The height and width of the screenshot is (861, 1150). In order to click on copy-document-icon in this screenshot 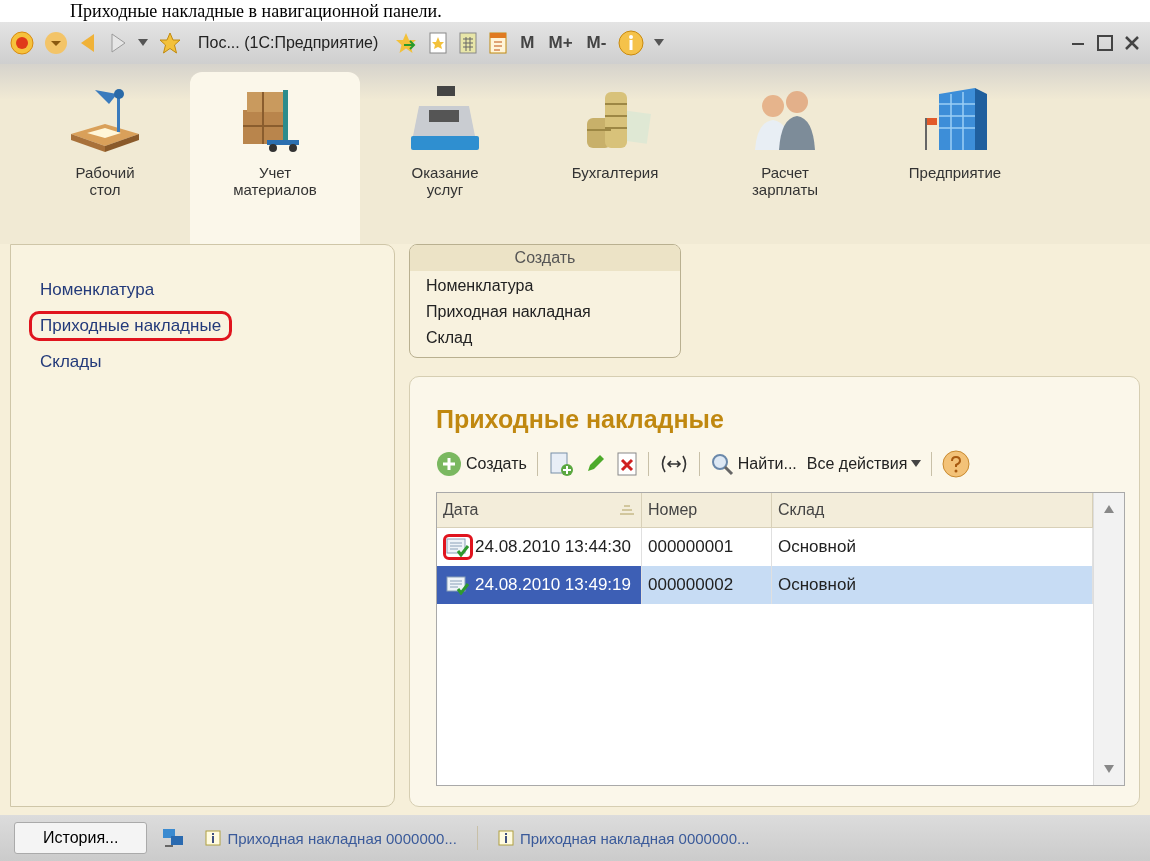, I will do `click(560, 464)`.